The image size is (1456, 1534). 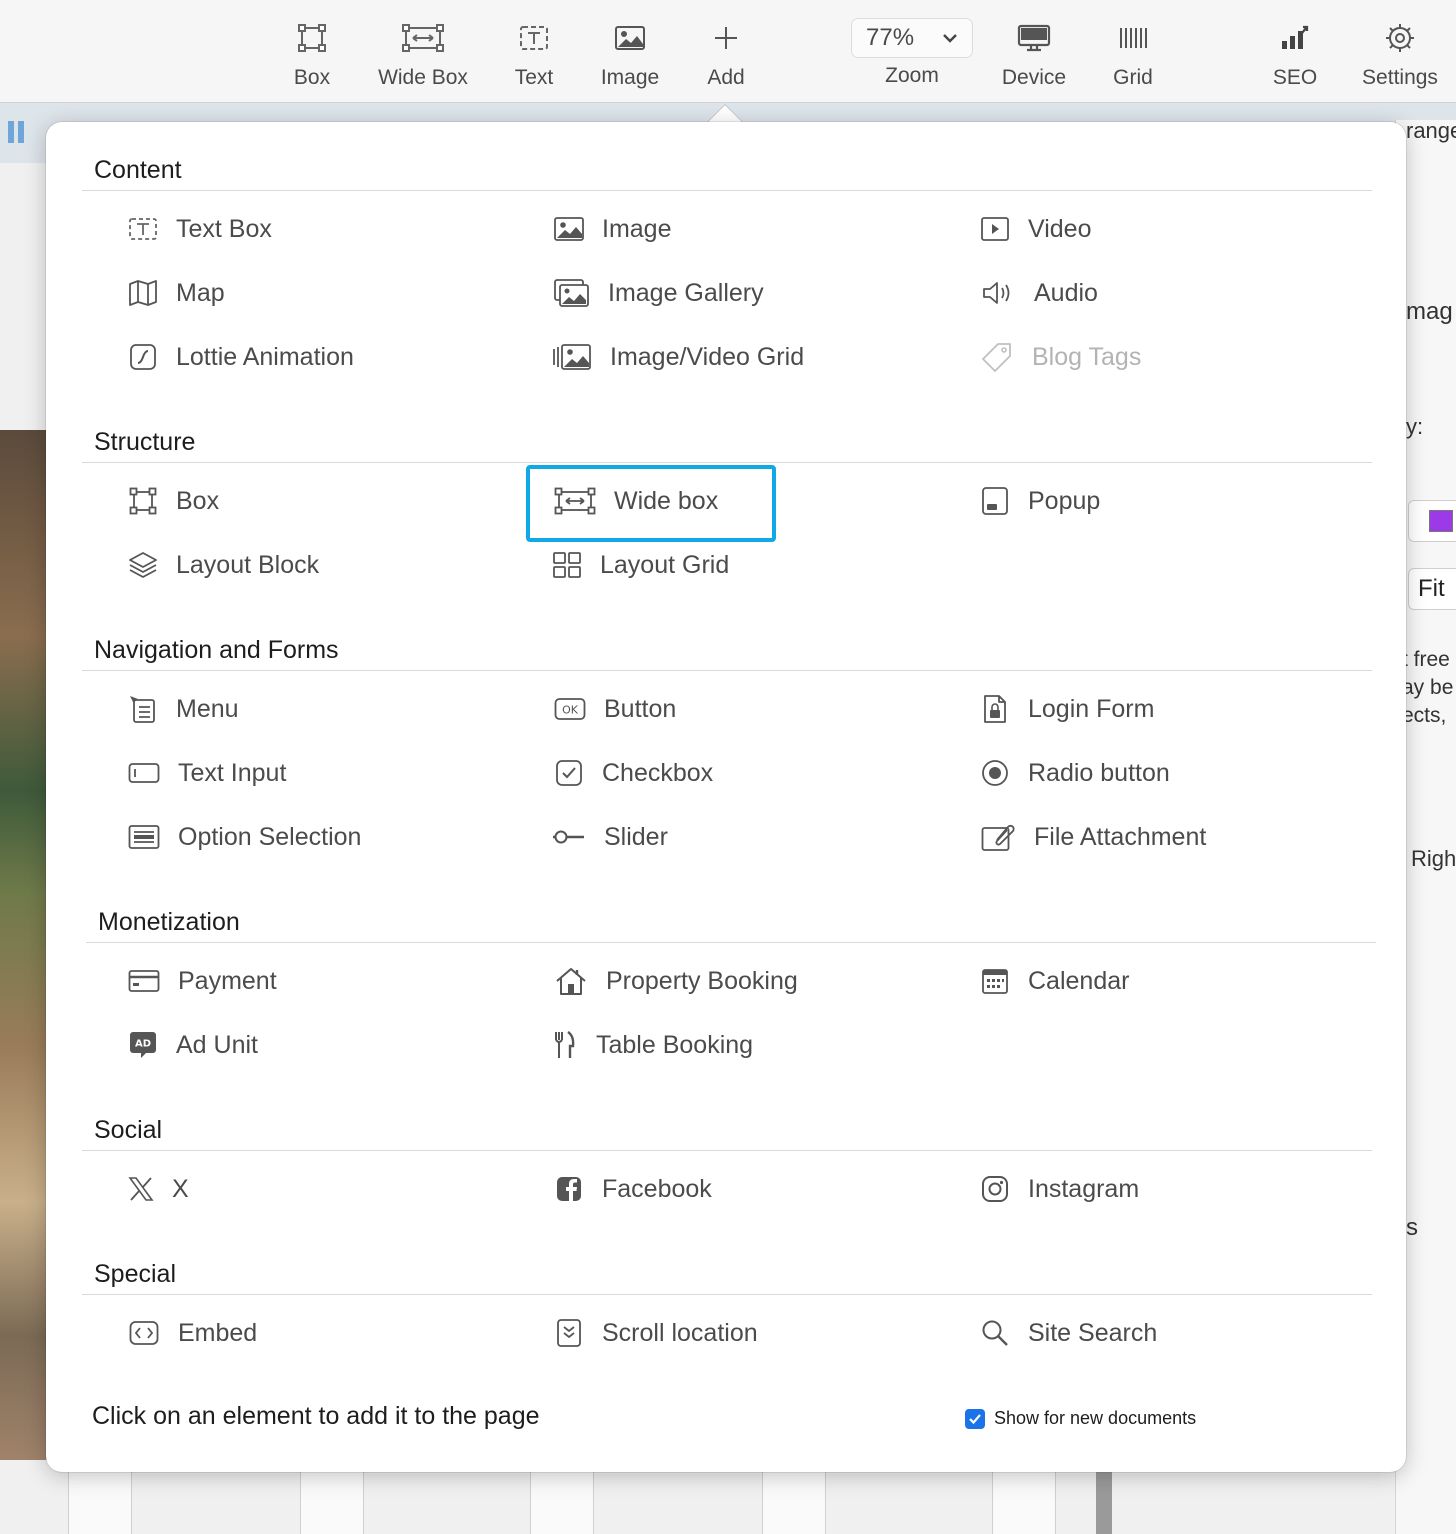 What do you see at coordinates (143, 357) in the screenshot?
I see `lottie-icon` at bounding box center [143, 357].